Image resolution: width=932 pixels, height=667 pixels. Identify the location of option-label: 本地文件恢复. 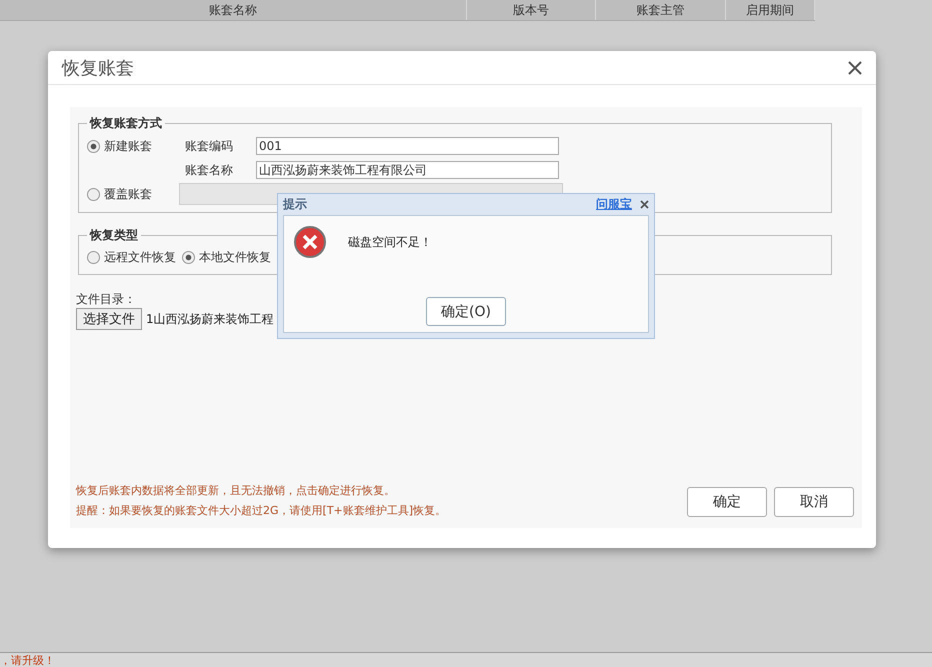
(235, 257).